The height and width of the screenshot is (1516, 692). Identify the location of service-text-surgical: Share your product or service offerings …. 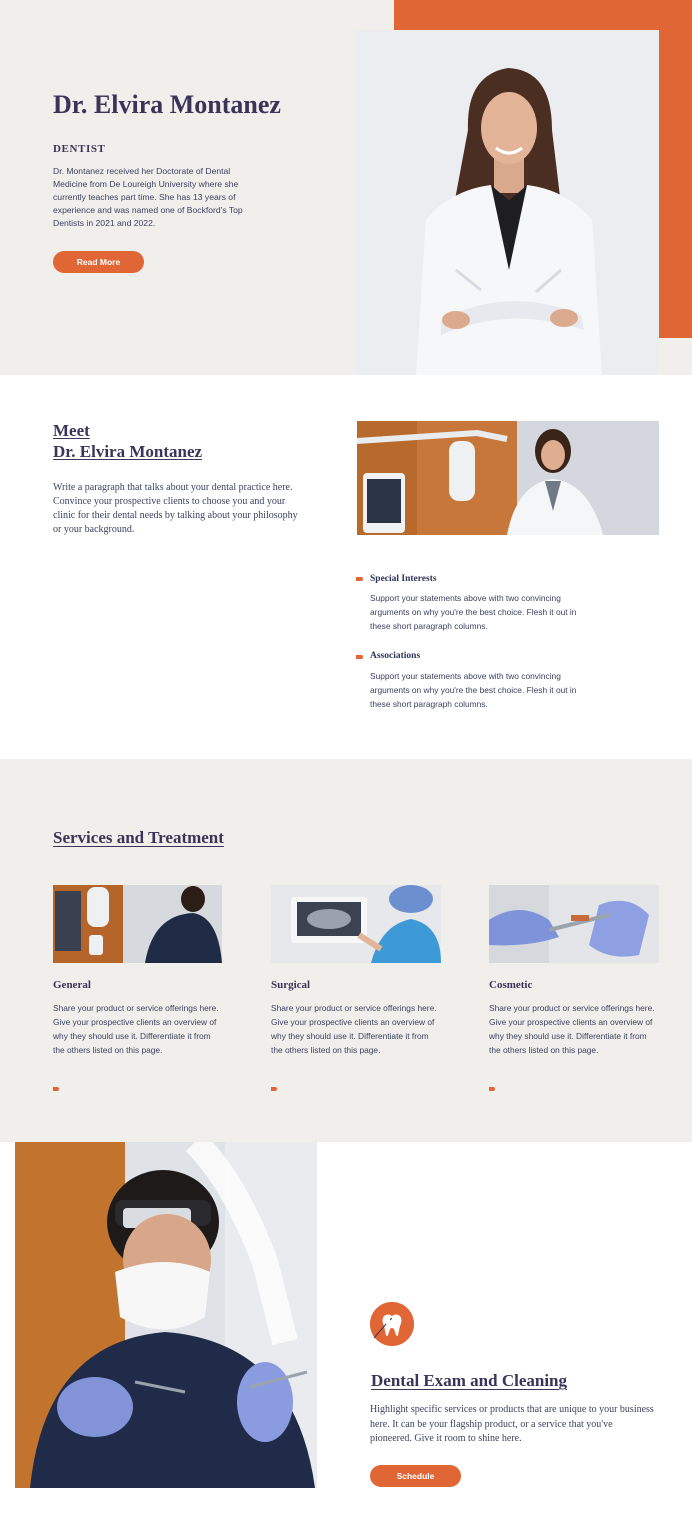
(354, 1029).